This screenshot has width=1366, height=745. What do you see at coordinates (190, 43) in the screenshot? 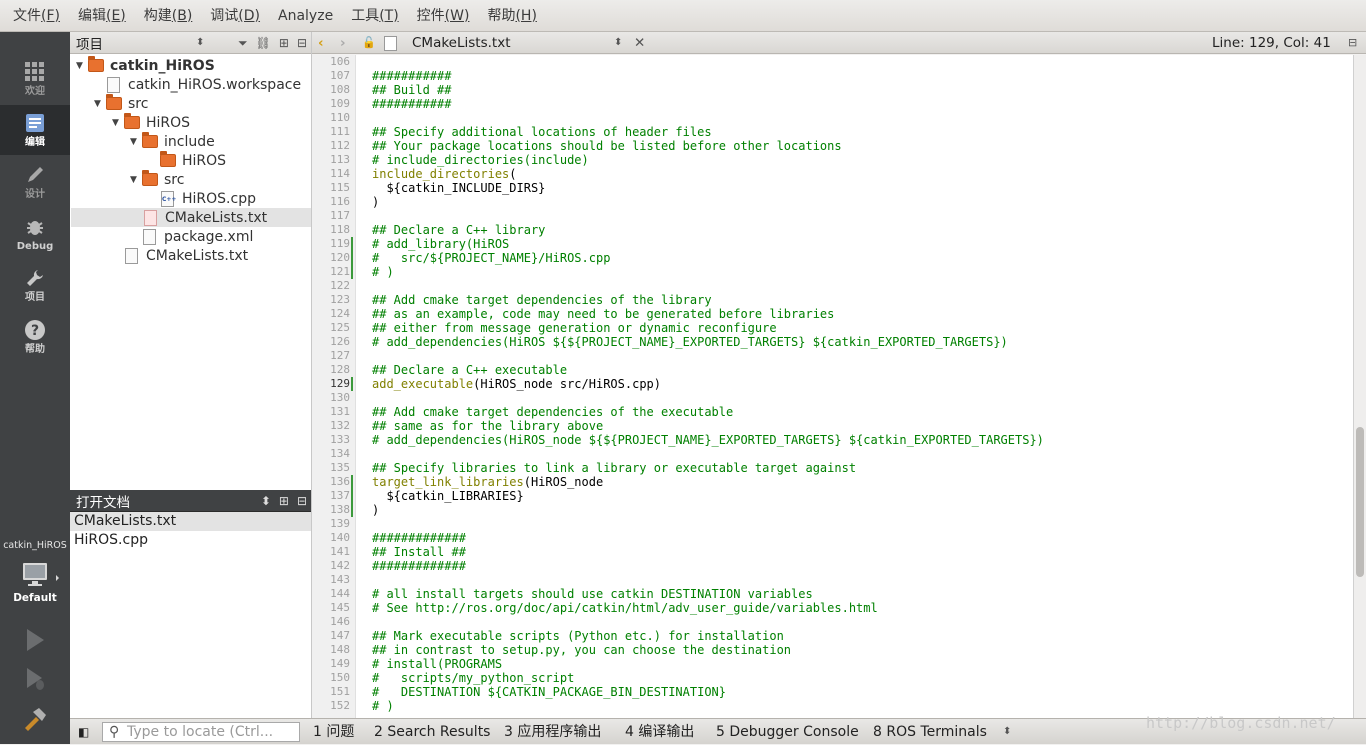
I see `project-pane-header: 项目 ⬍ ⏷ ⛓ ⊞ ⊟` at bounding box center [190, 43].